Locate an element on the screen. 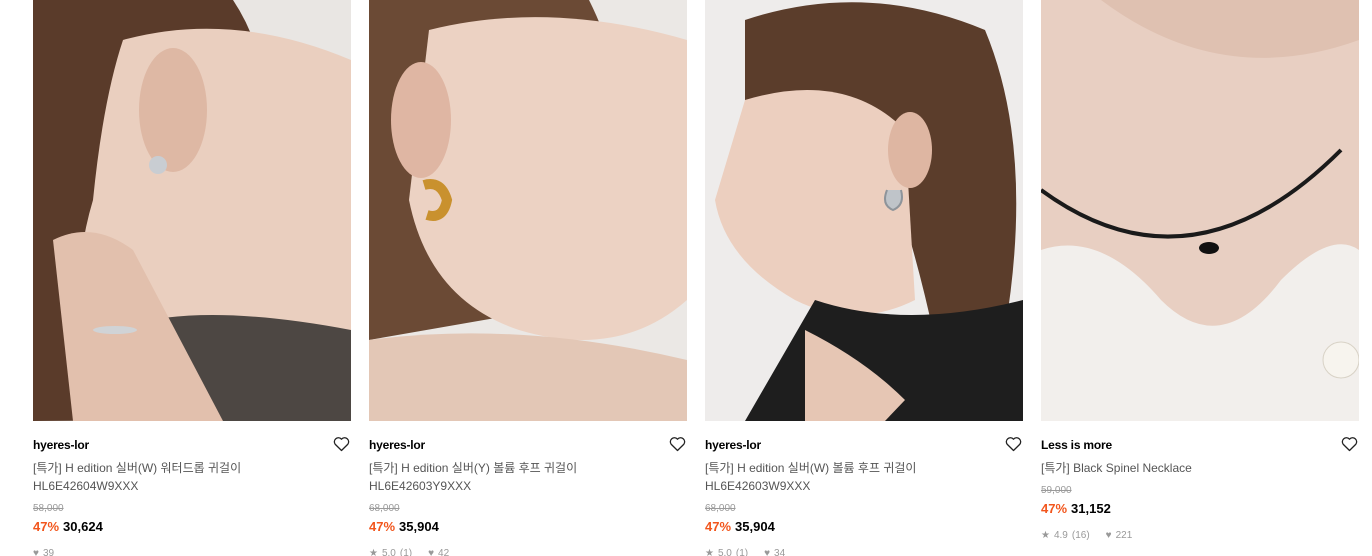 This screenshot has height=556, width=1372. product-meta: ★ 5.0 (1) ♥ 34 is located at coordinates (745, 552).